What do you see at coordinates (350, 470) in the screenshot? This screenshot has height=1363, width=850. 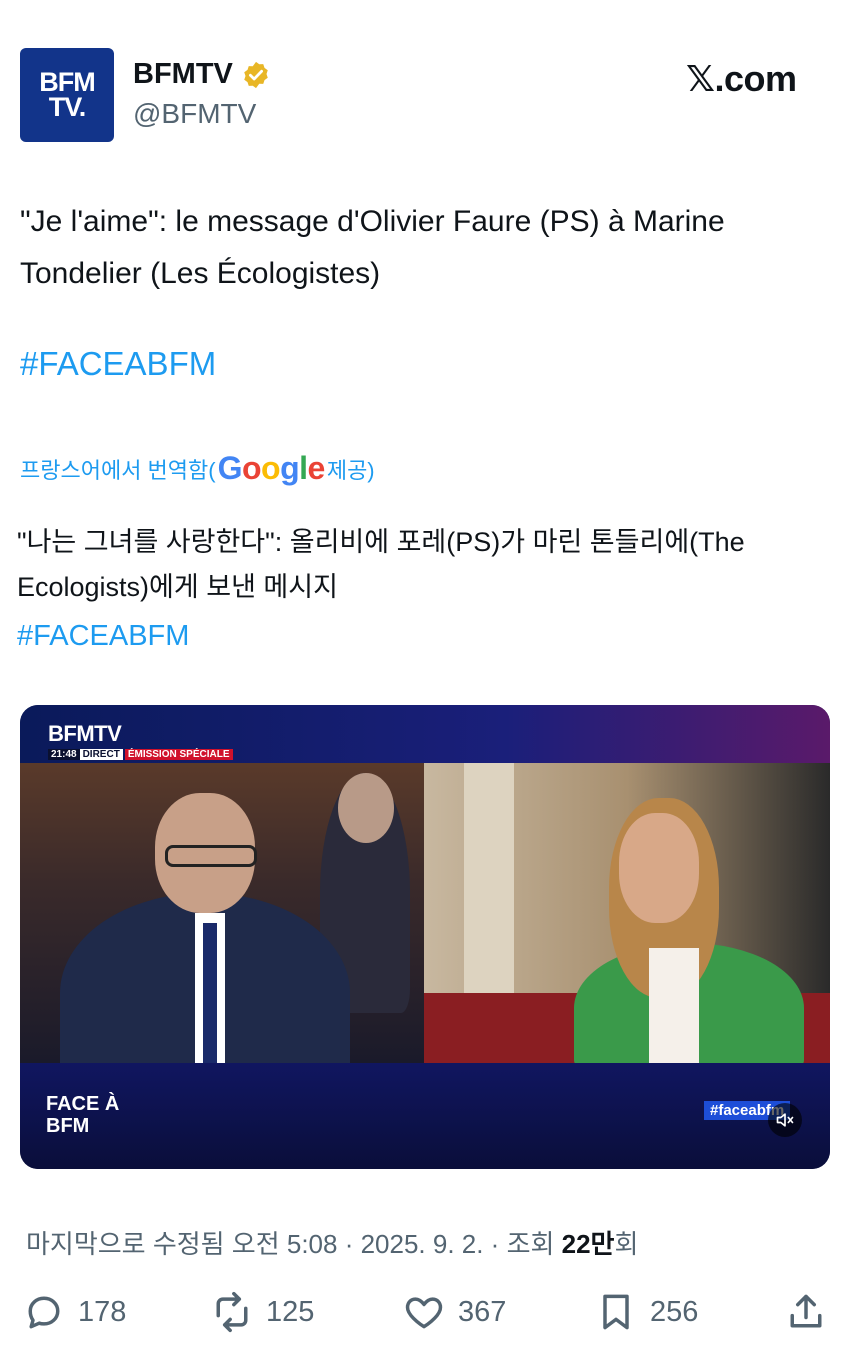 I see `translation-suffix: 제공)` at bounding box center [350, 470].